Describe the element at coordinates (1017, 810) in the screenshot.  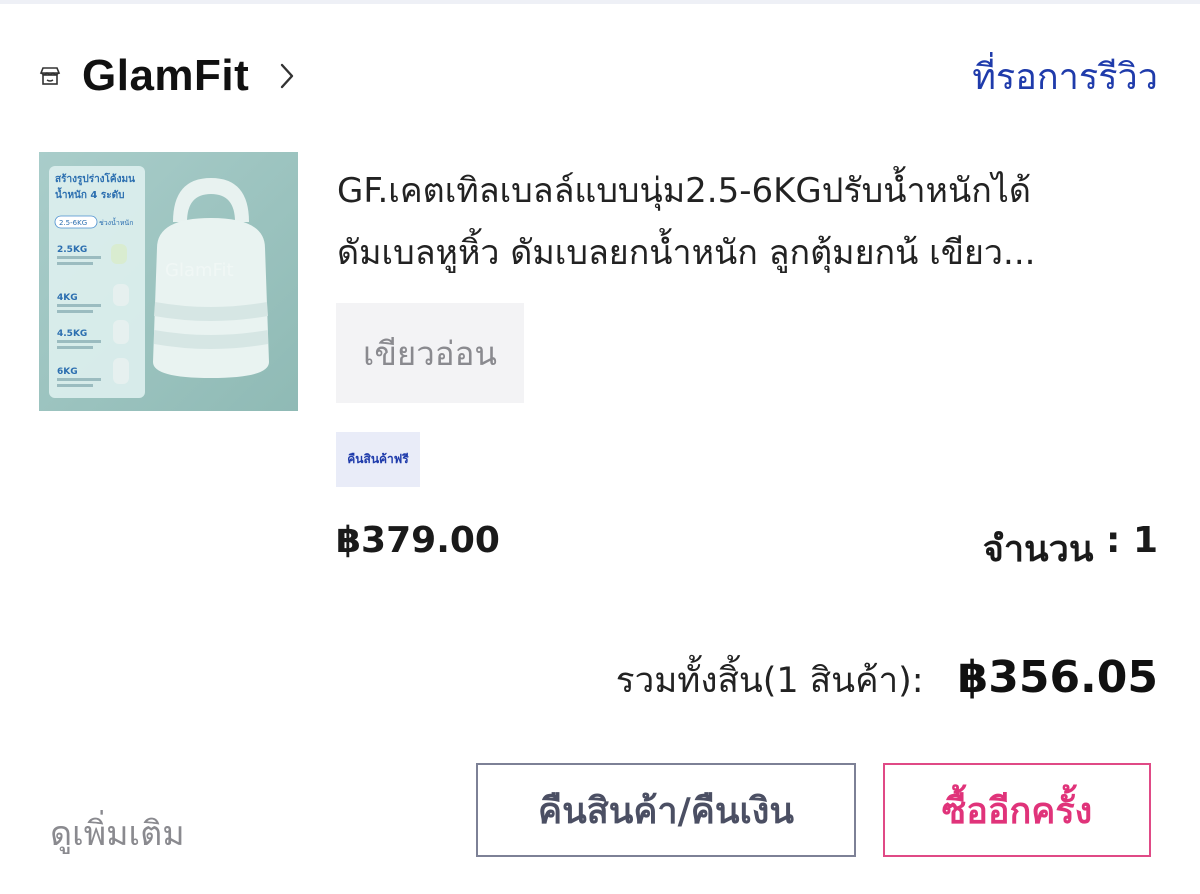
I see `buy-again-button: ซื้ออีกครั้ง` at that location.